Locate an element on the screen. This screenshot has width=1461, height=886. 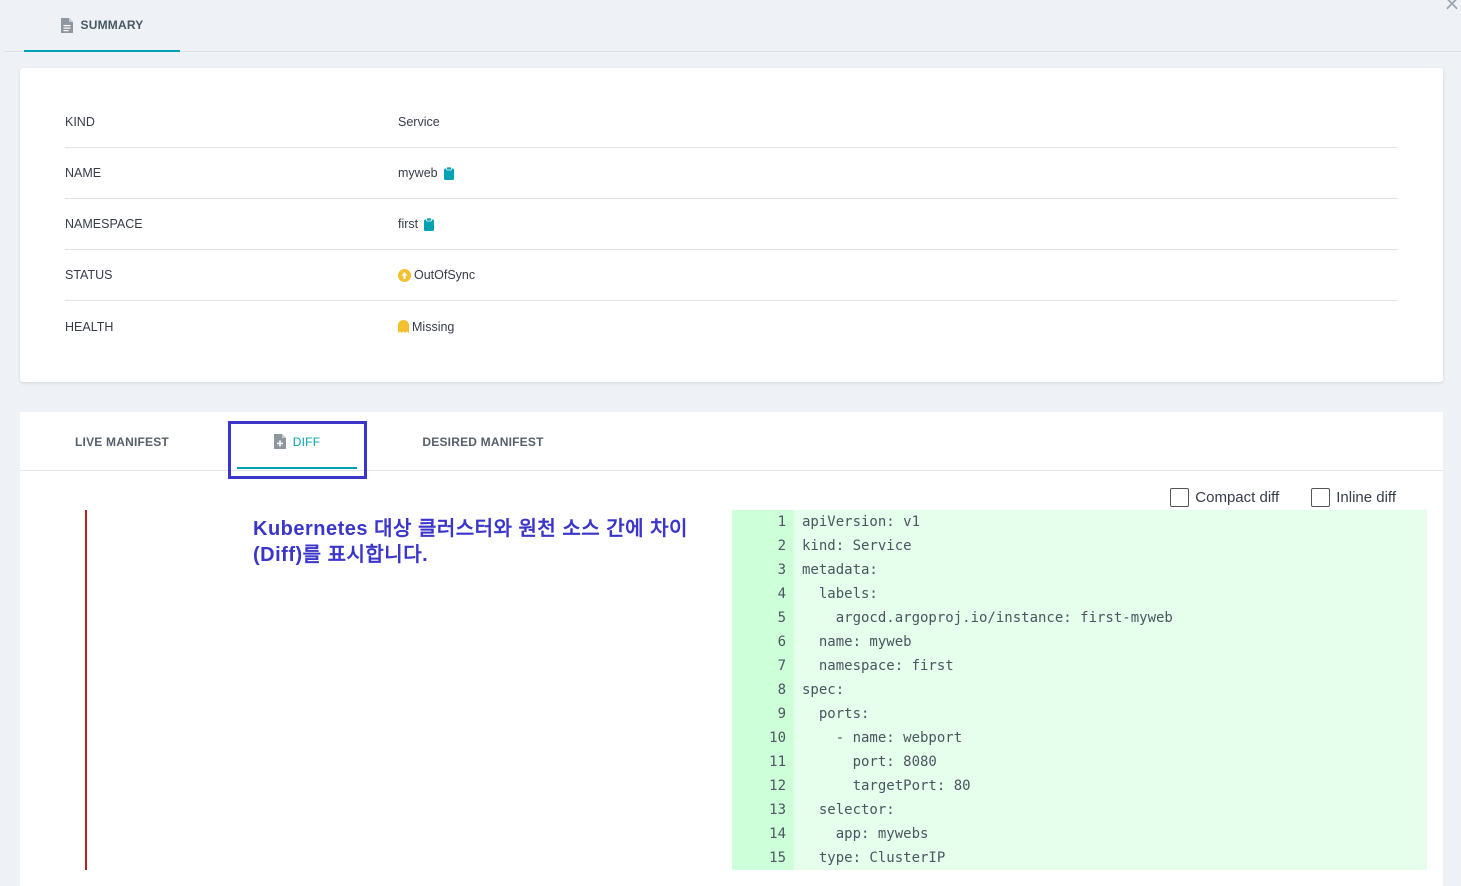
line-number: 11 is located at coordinates (777, 762).